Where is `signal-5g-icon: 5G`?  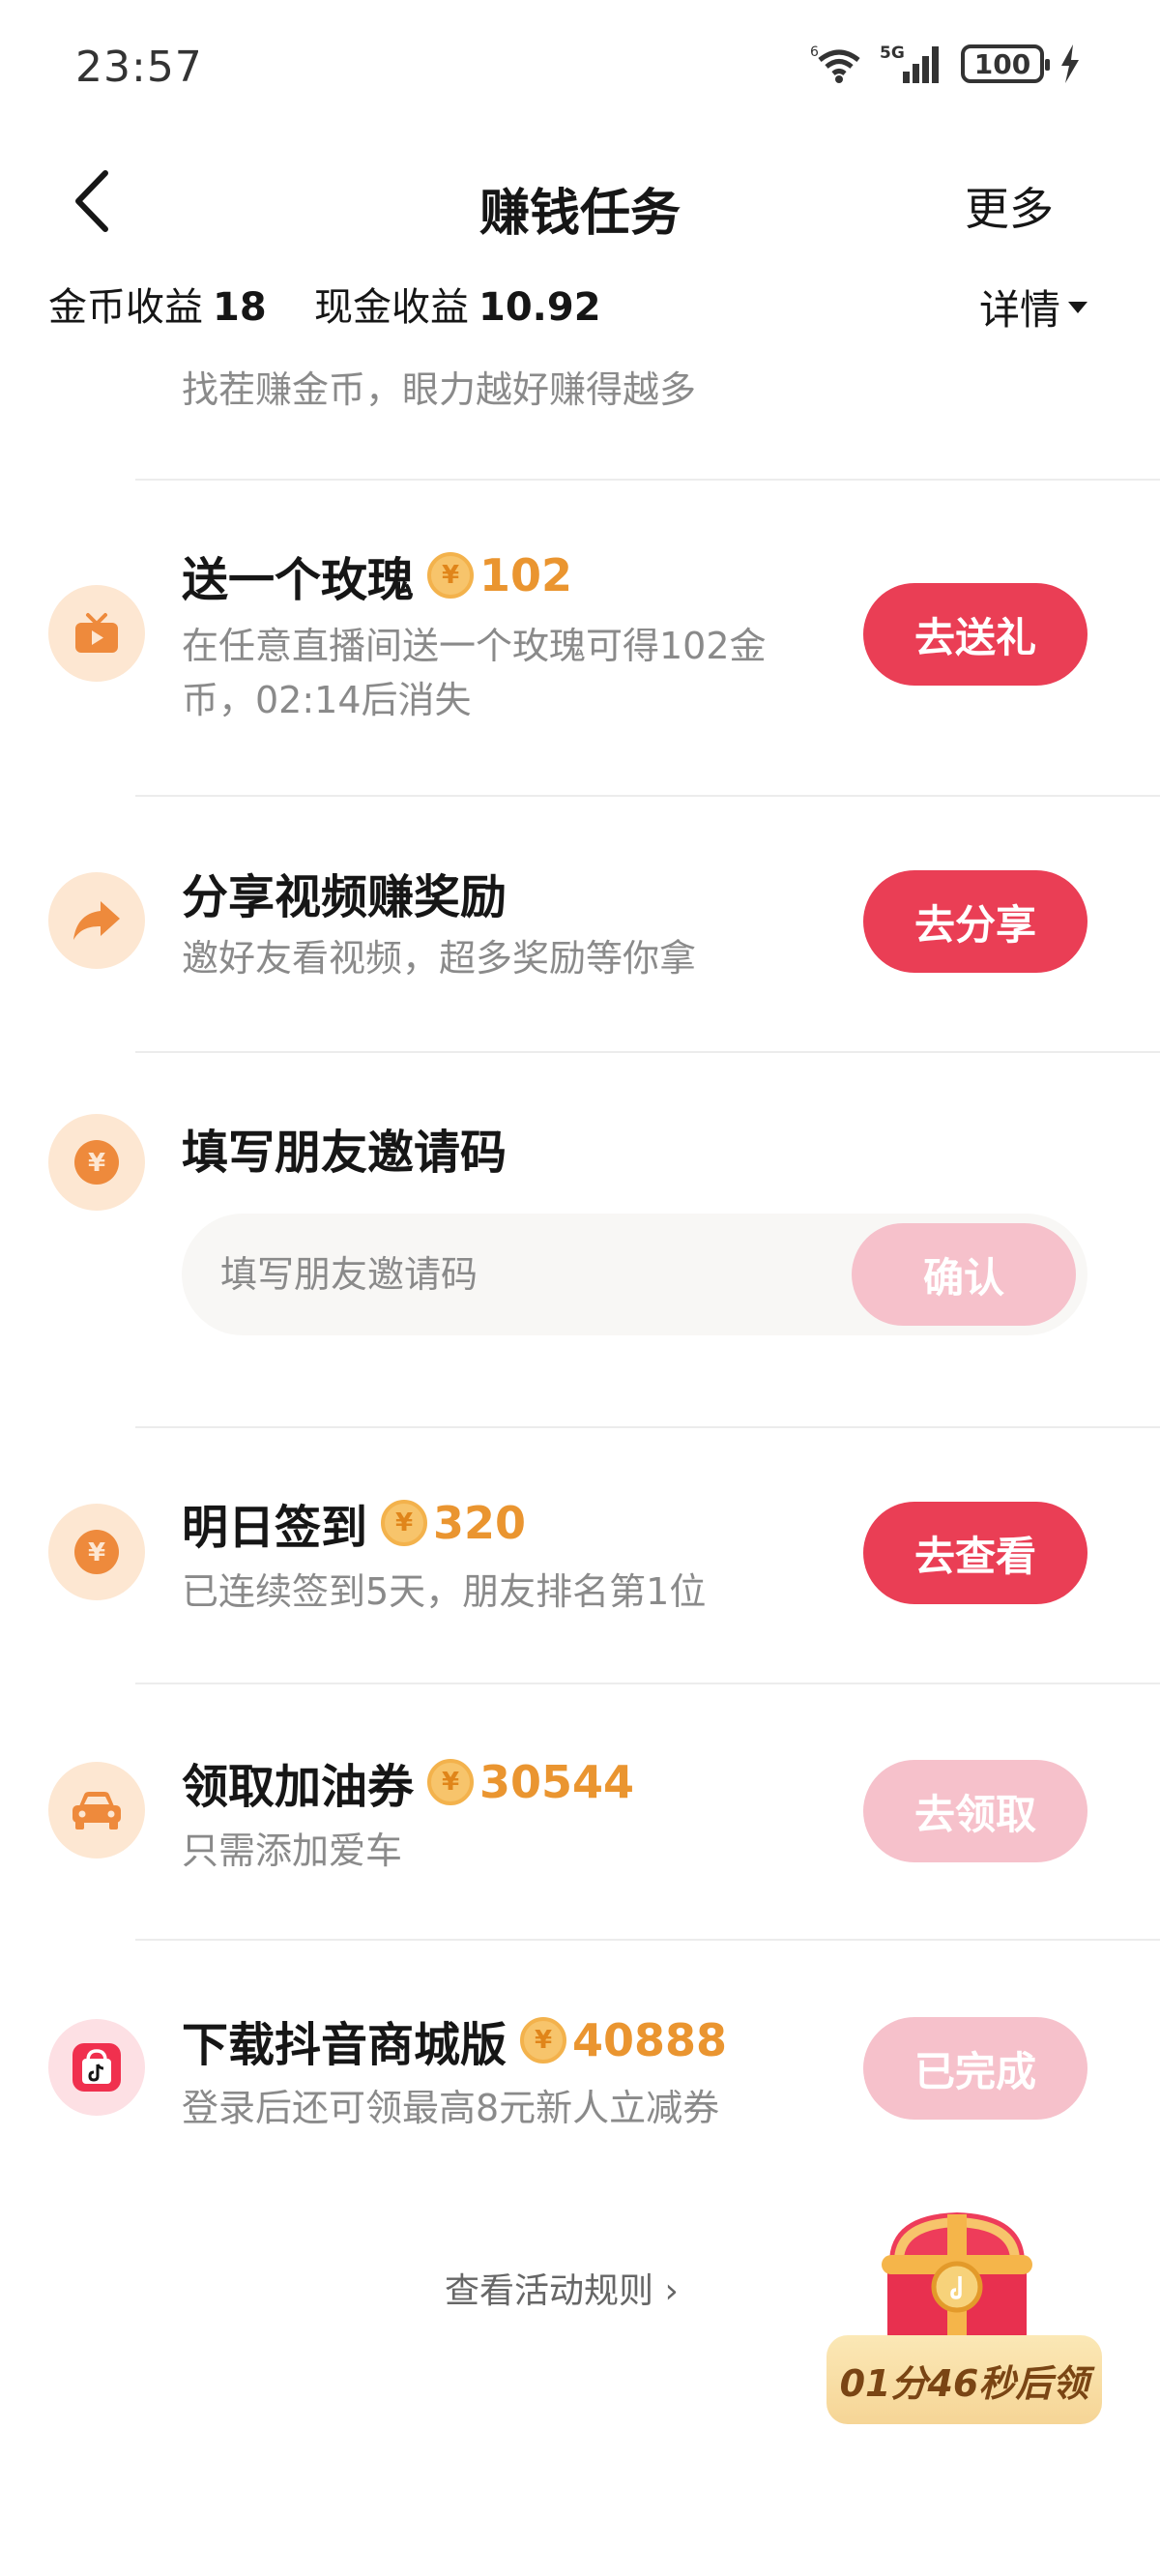
signal-5g-icon: 5G is located at coordinates (910, 63).